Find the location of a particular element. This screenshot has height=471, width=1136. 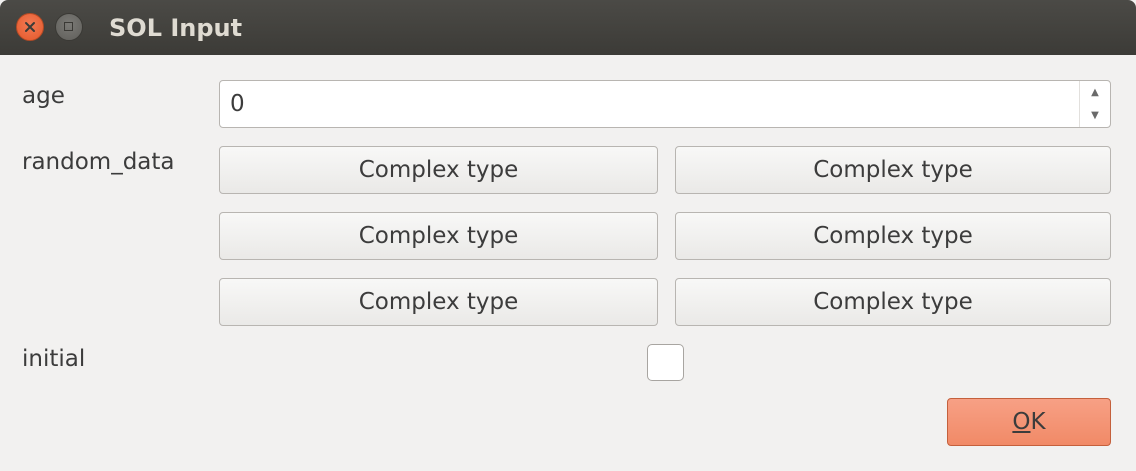

initial-checkbox is located at coordinates (665, 362).